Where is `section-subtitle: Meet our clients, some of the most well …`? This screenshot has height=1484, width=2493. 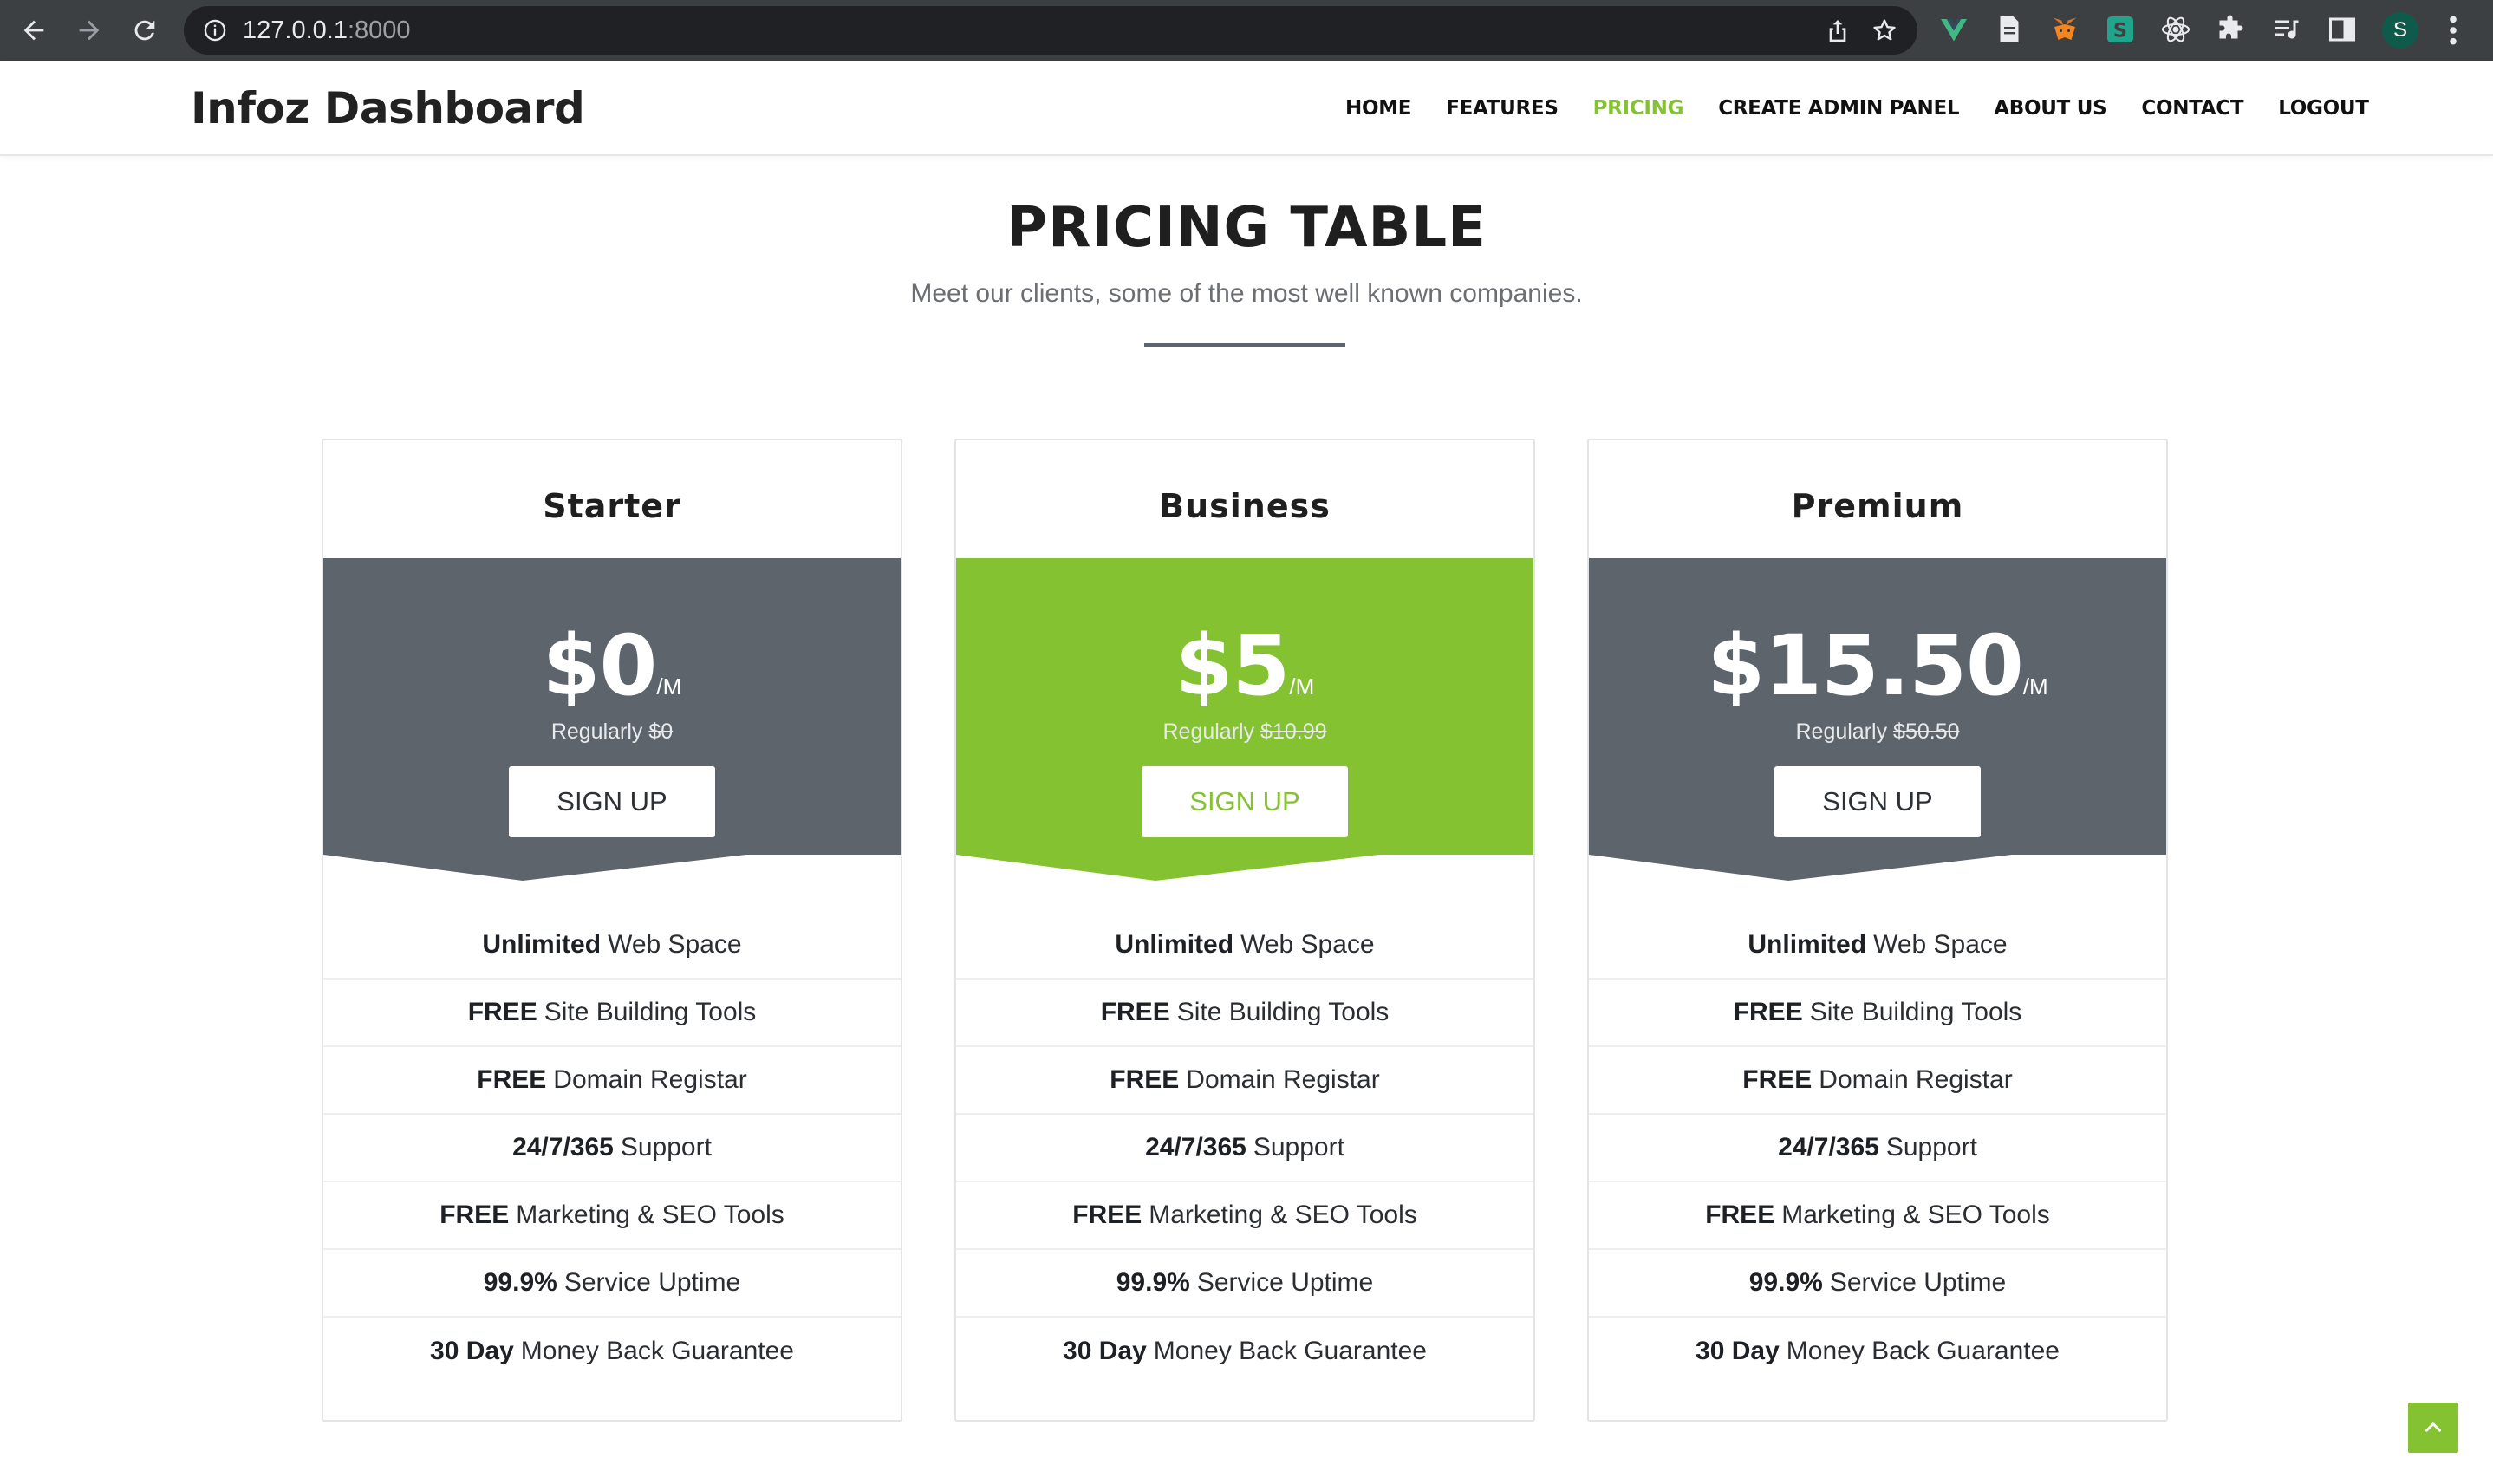
section-subtitle: Meet our clients, some of the most well … is located at coordinates (1246, 293).